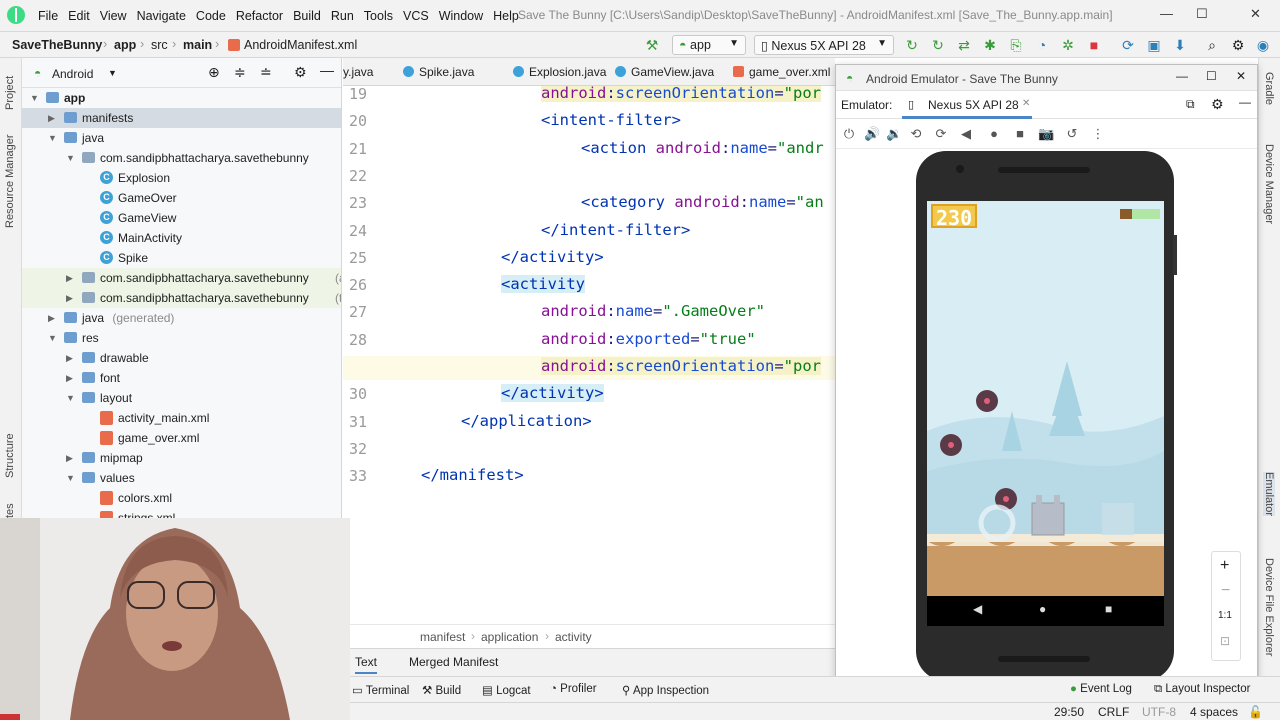 The width and height of the screenshot is (1280, 720). What do you see at coordinates (990, 45) in the screenshot?
I see `debug-icon: ✱` at bounding box center [990, 45].